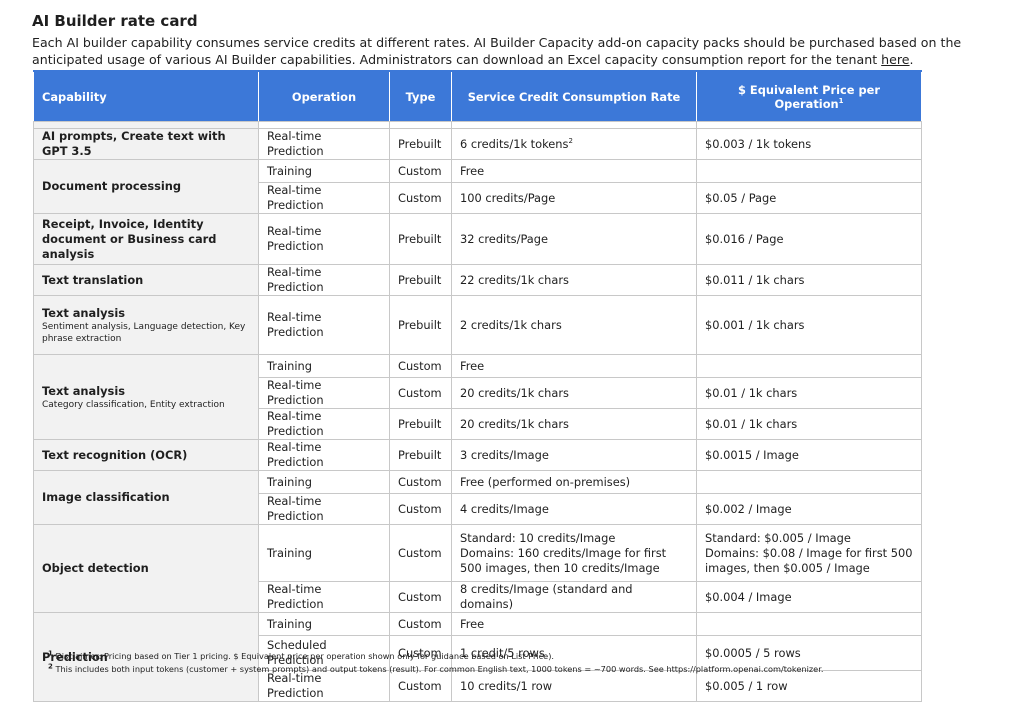  Describe the element at coordinates (809, 424) in the screenshot. I see `price-cell: $0.01 / 1k chars` at that location.